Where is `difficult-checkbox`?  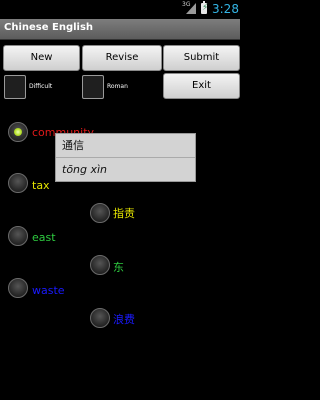 difficult-checkbox is located at coordinates (15, 87).